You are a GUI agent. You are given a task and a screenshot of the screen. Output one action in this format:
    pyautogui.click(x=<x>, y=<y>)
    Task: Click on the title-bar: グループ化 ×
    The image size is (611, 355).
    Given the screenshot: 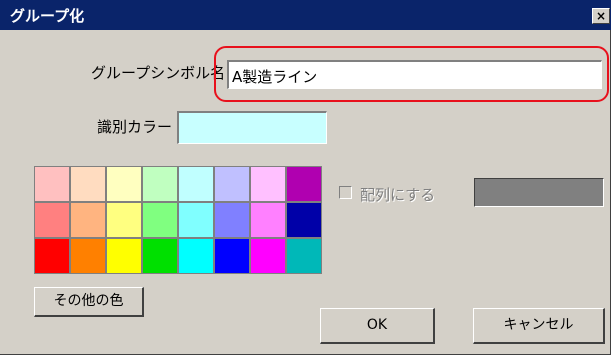 What is the action you would take?
    pyautogui.click(x=305, y=15)
    